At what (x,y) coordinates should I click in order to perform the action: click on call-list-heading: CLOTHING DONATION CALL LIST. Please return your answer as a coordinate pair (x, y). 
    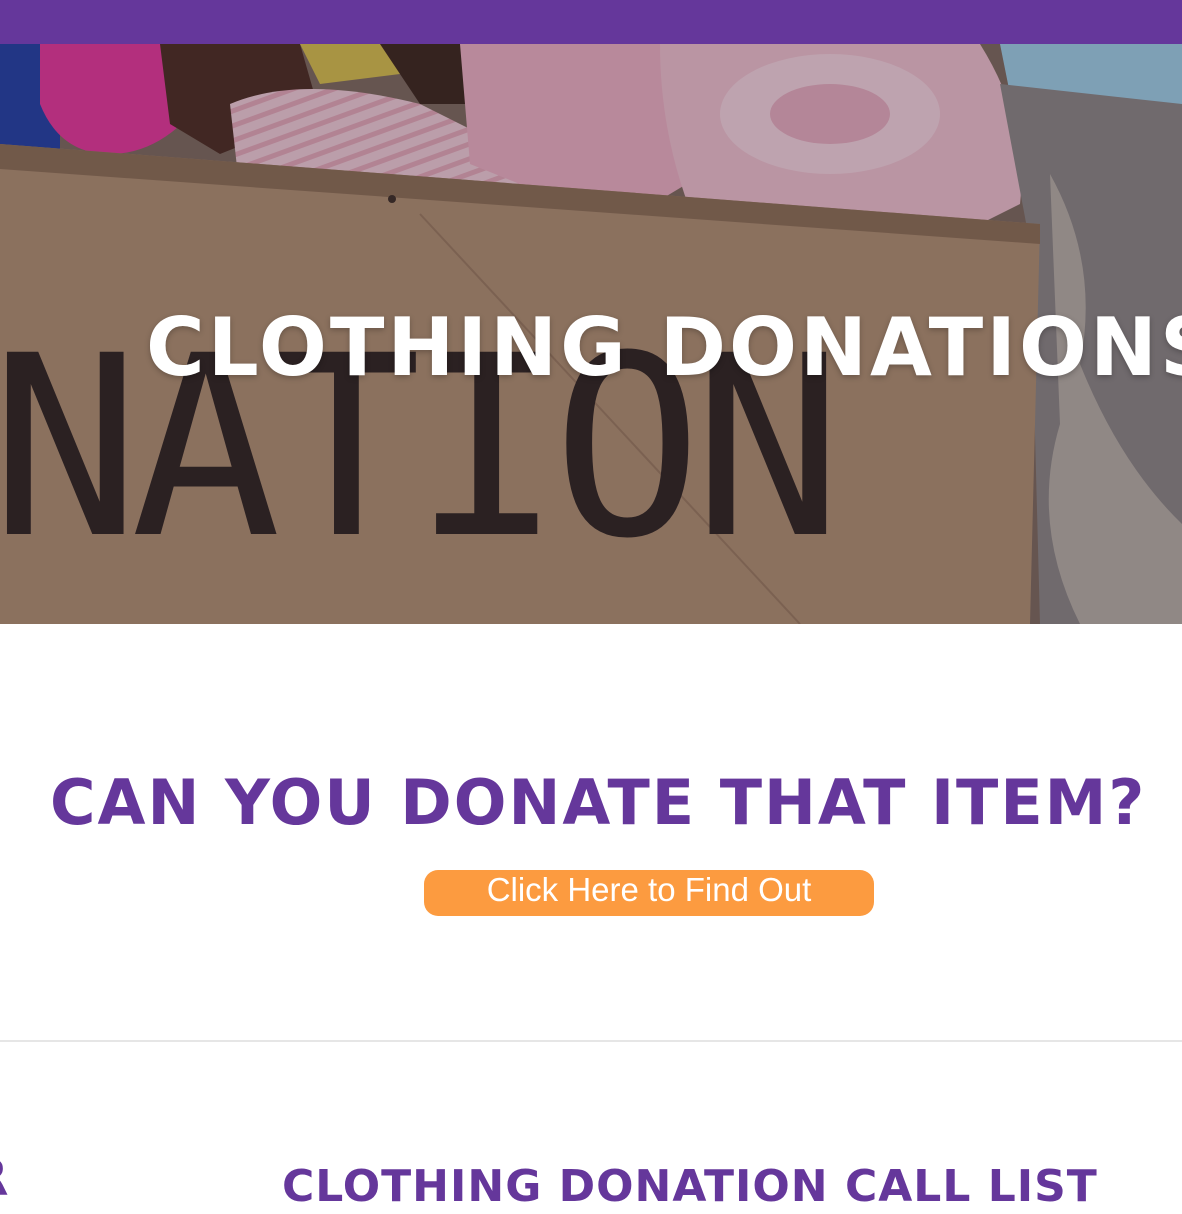
    Looking at the image, I should click on (690, 1186).